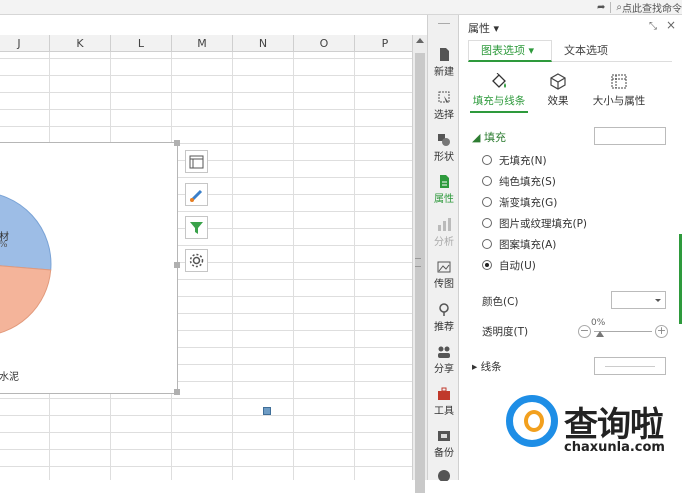  What do you see at coordinates (444, 360) in the screenshot?
I see `dock-item-share: 分享` at bounding box center [444, 360].